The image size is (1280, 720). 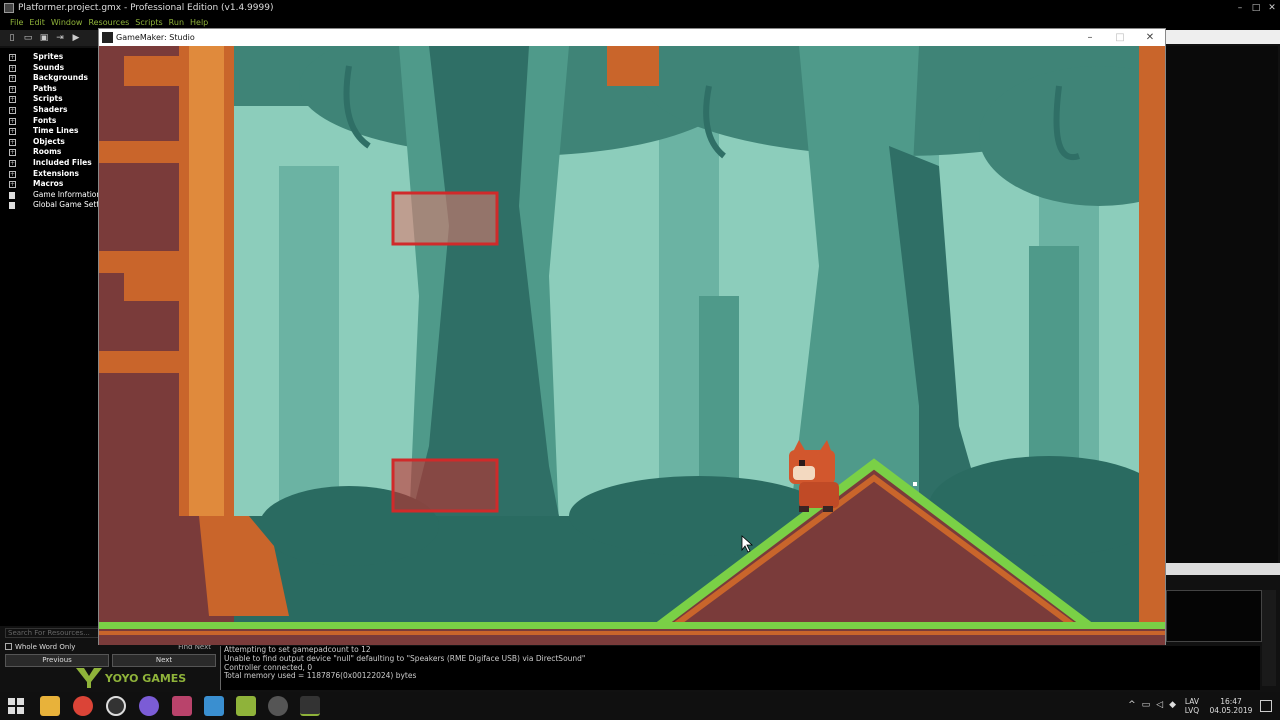 What do you see at coordinates (149, 706) in the screenshot?
I see `browser-icon` at bounding box center [149, 706].